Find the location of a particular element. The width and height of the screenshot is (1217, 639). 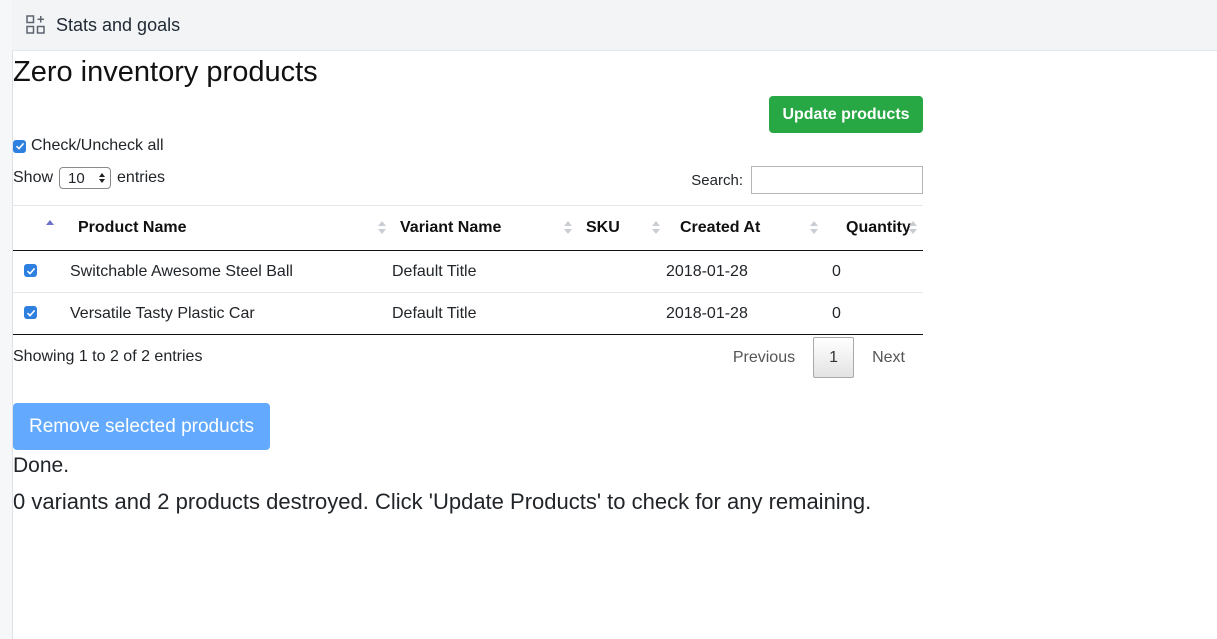

update-products-button: Update products is located at coordinates (846, 114).